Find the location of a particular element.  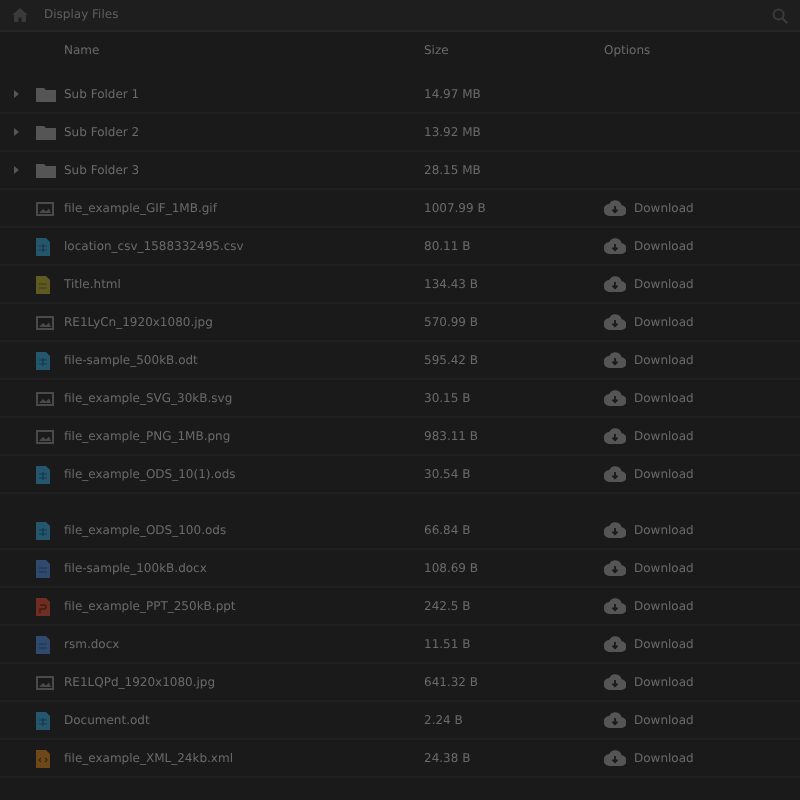

search-icon is located at coordinates (780, 15).